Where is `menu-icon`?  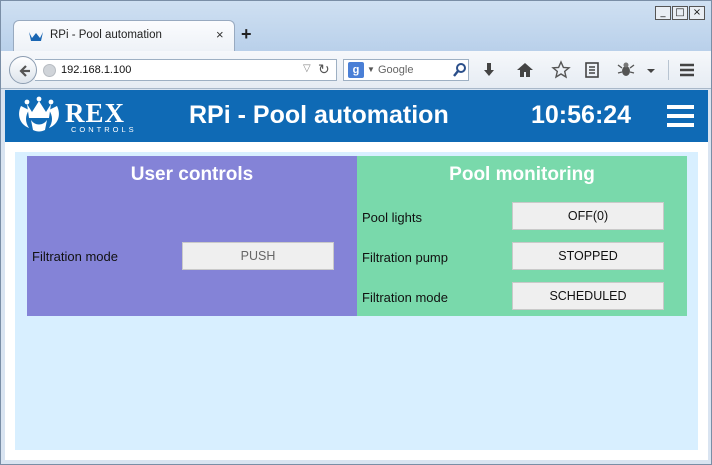 menu-icon is located at coordinates (687, 70).